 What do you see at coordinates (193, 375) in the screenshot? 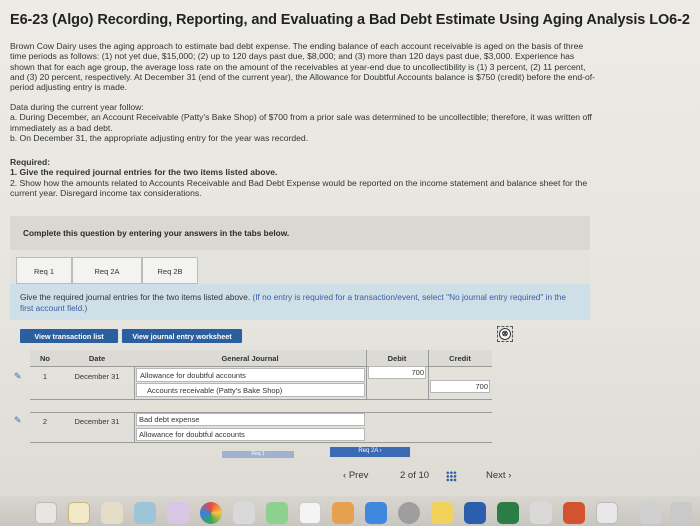
I see `entry-1-account: Allowance for doubtful accounts` at bounding box center [193, 375].